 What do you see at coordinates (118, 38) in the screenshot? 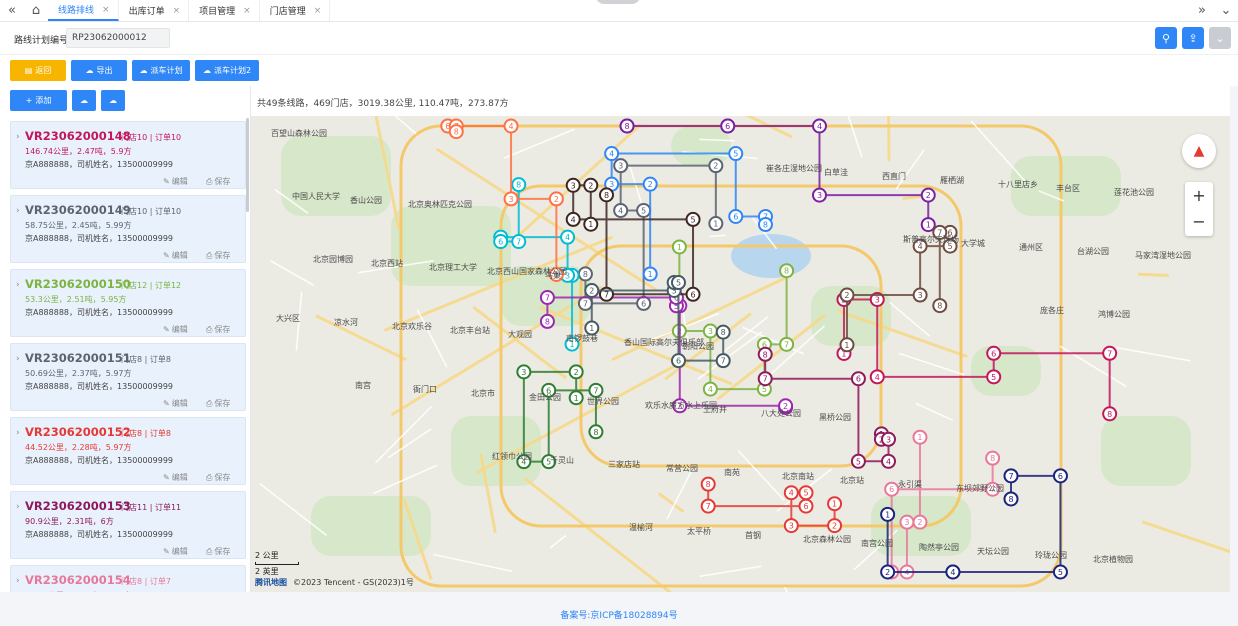
I see `route-plan-number-input` at bounding box center [118, 38].